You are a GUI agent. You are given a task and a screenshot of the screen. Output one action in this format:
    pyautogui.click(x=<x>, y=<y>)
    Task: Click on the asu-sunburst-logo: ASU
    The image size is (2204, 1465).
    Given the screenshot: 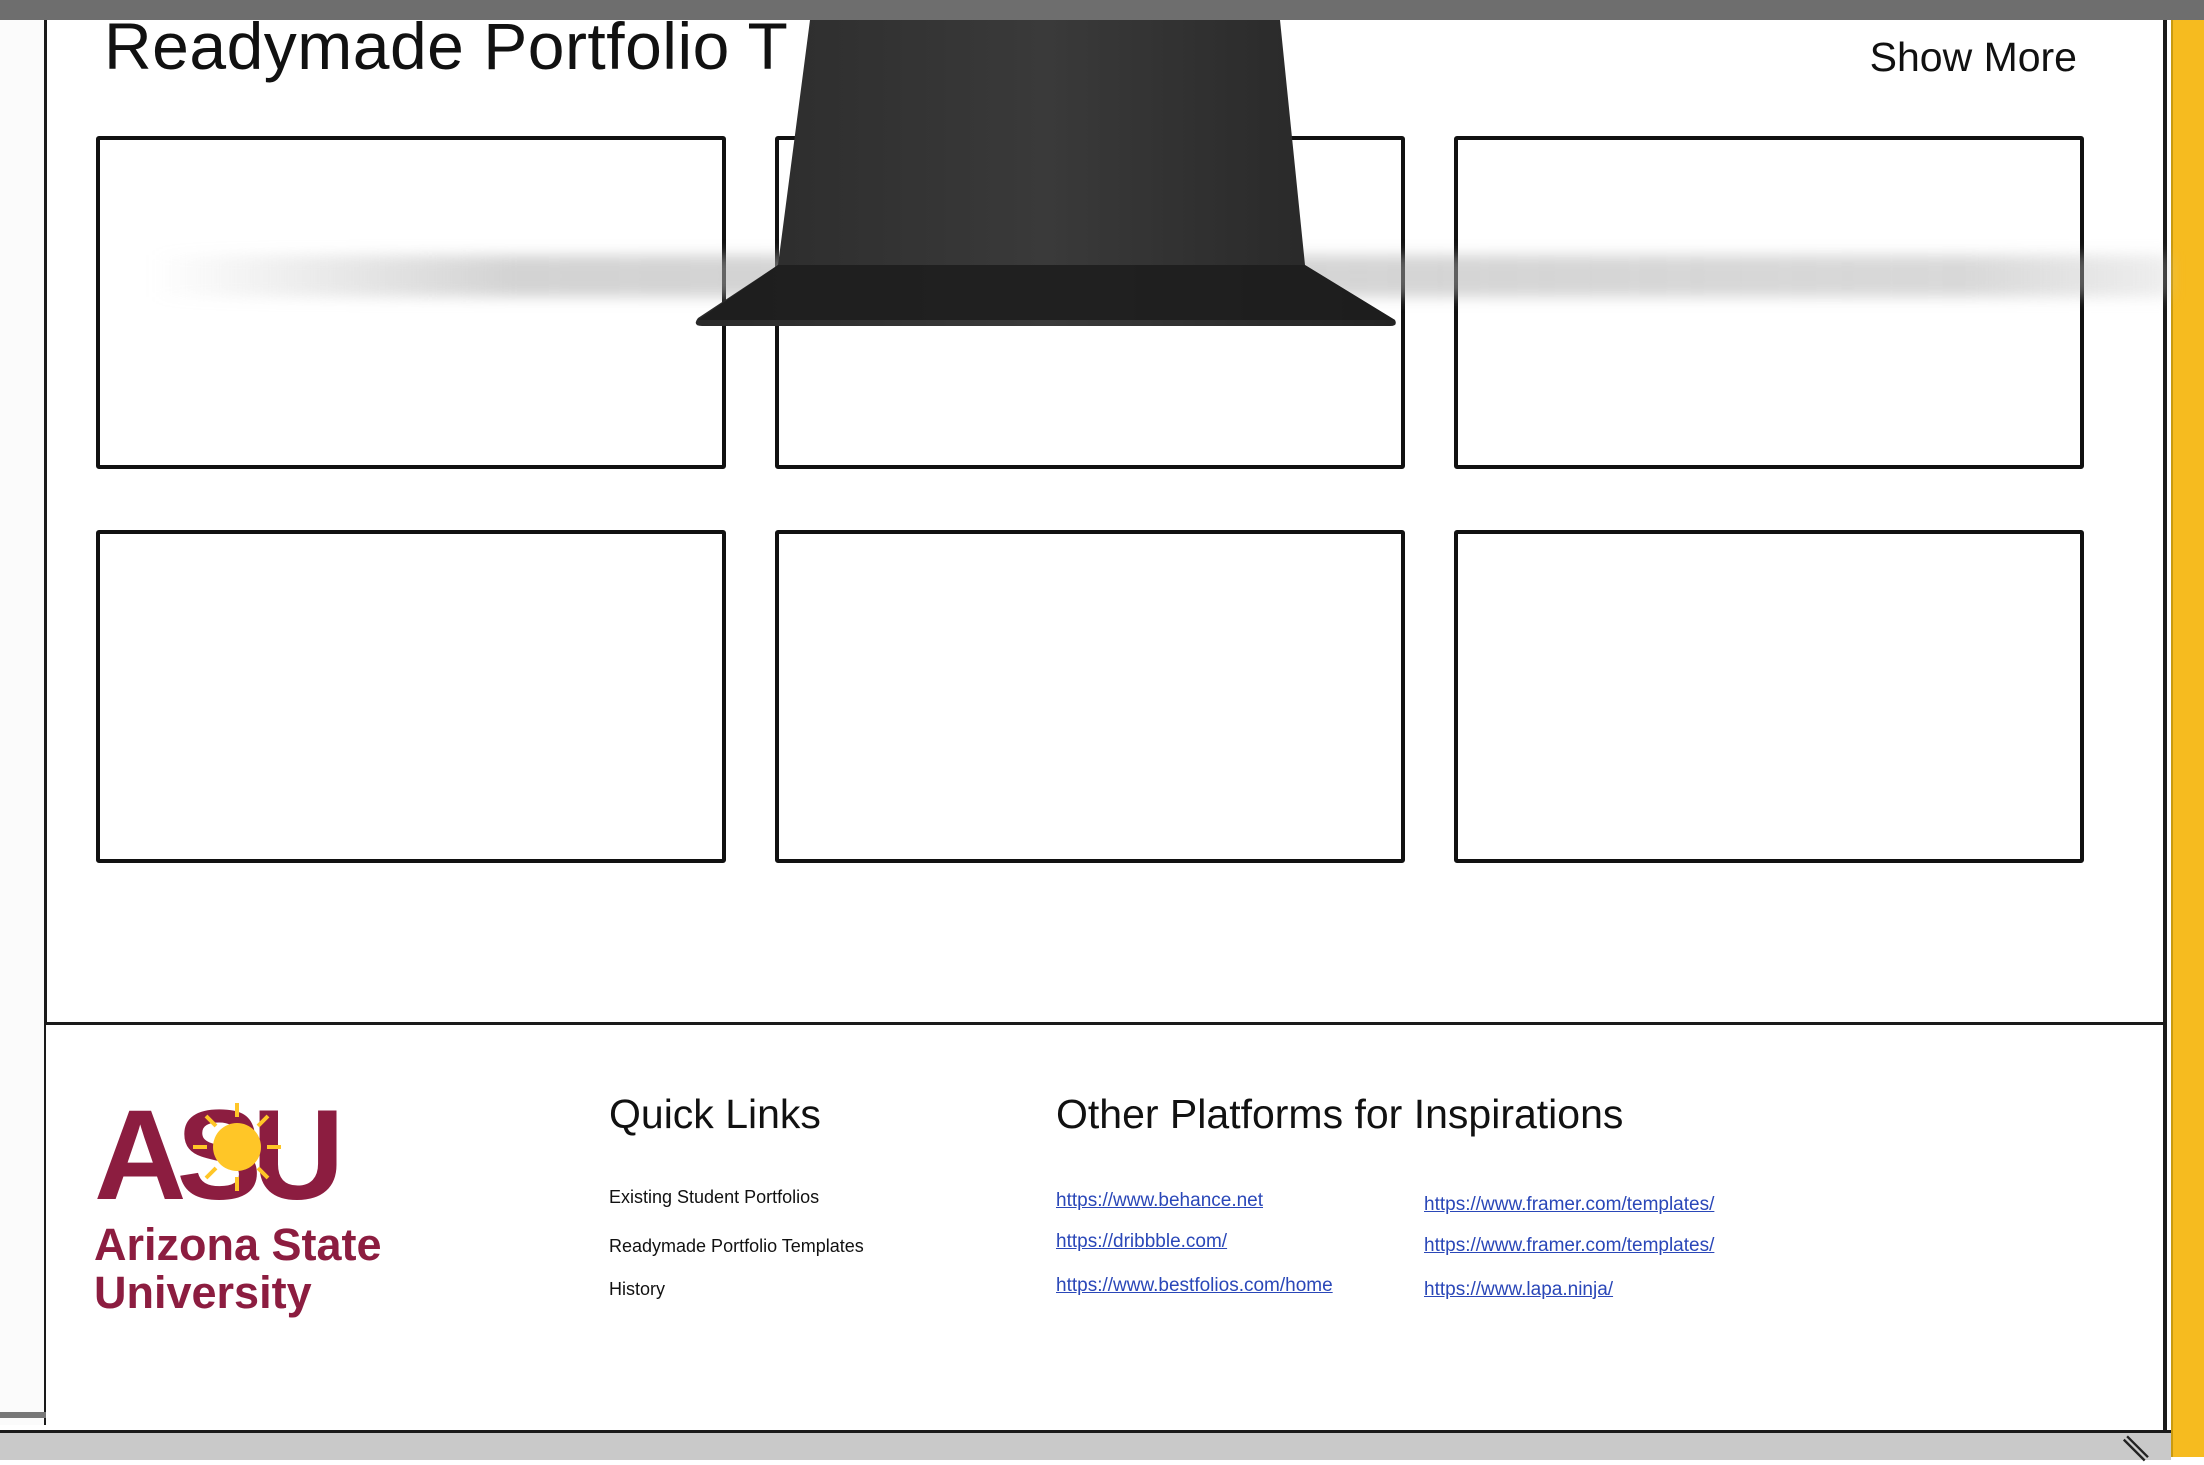 What is the action you would take?
    pyautogui.click(x=220, y=1151)
    